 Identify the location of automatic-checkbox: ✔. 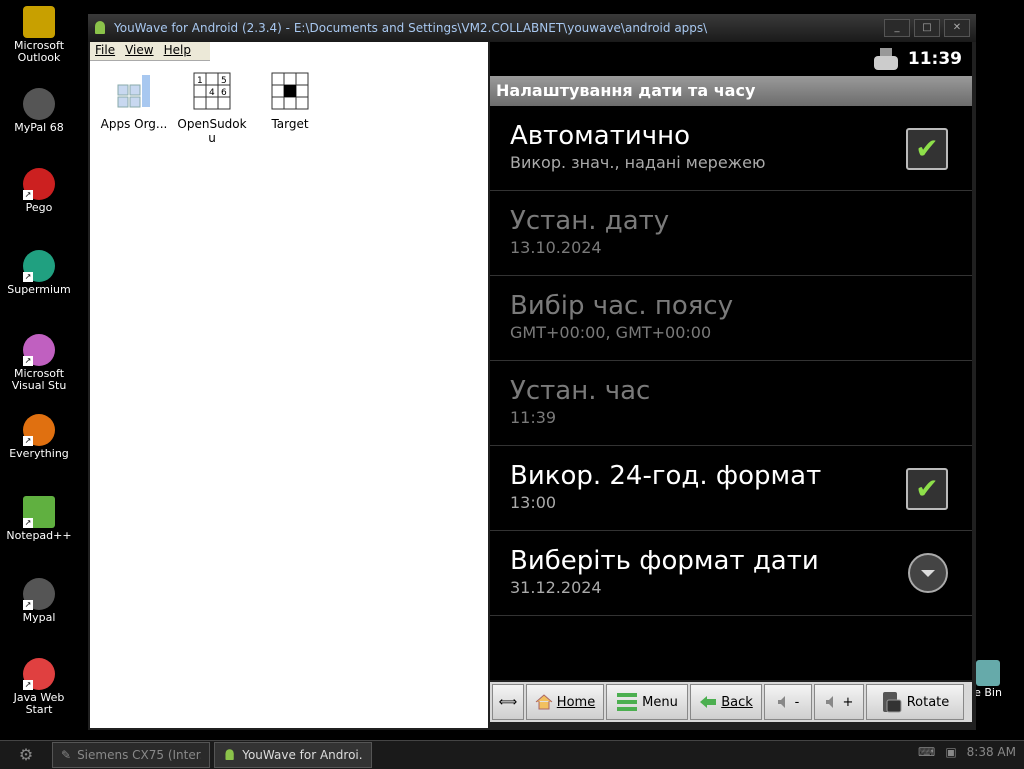
(927, 149).